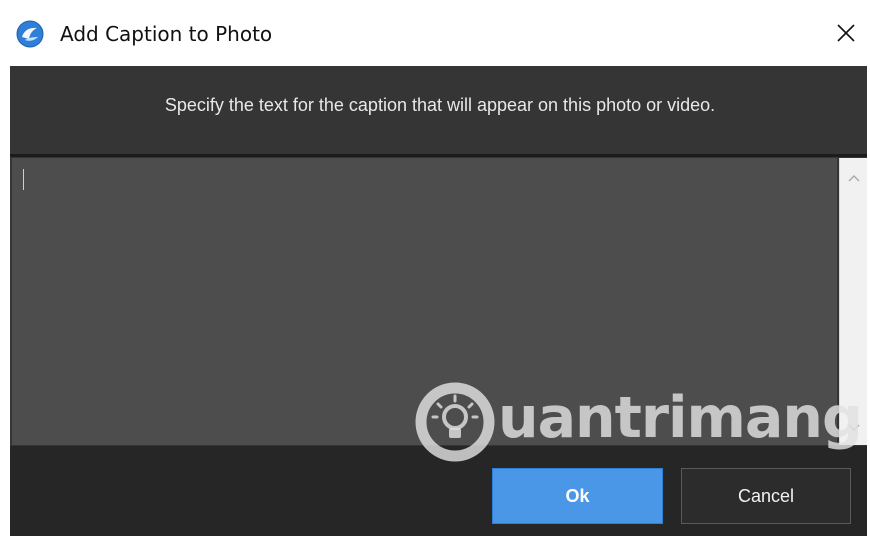 This screenshot has height=539, width=870. Describe the element at coordinates (30, 34) in the screenshot. I see `photo-app-icon` at that location.